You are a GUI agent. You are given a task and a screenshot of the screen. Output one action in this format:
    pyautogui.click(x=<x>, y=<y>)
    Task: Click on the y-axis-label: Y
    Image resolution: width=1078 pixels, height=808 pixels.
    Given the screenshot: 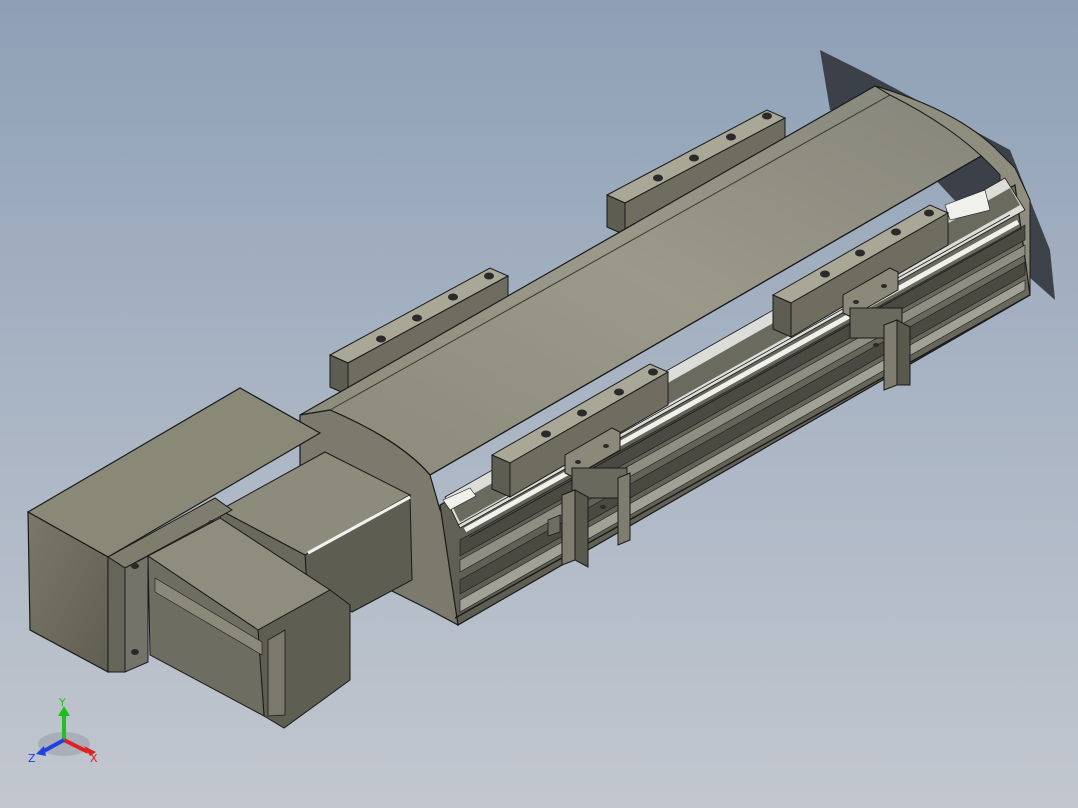 What is the action you would take?
    pyautogui.click(x=62, y=702)
    